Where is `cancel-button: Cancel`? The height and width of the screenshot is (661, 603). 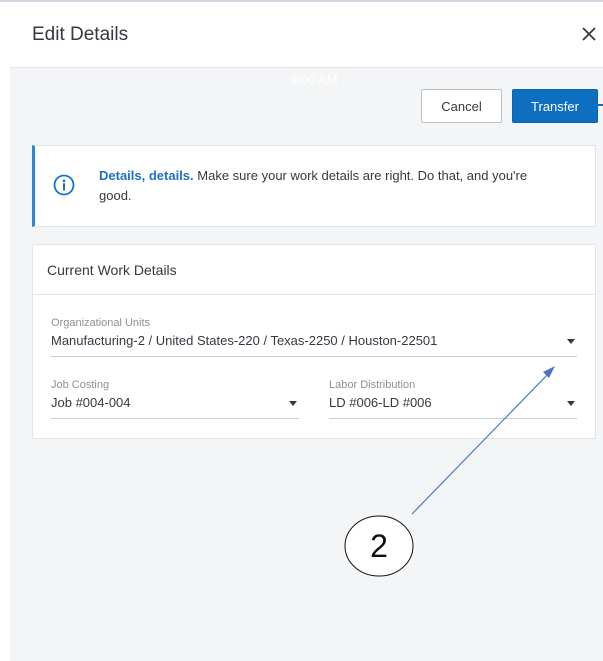 cancel-button: Cancel is located at coordinates (461, 106).